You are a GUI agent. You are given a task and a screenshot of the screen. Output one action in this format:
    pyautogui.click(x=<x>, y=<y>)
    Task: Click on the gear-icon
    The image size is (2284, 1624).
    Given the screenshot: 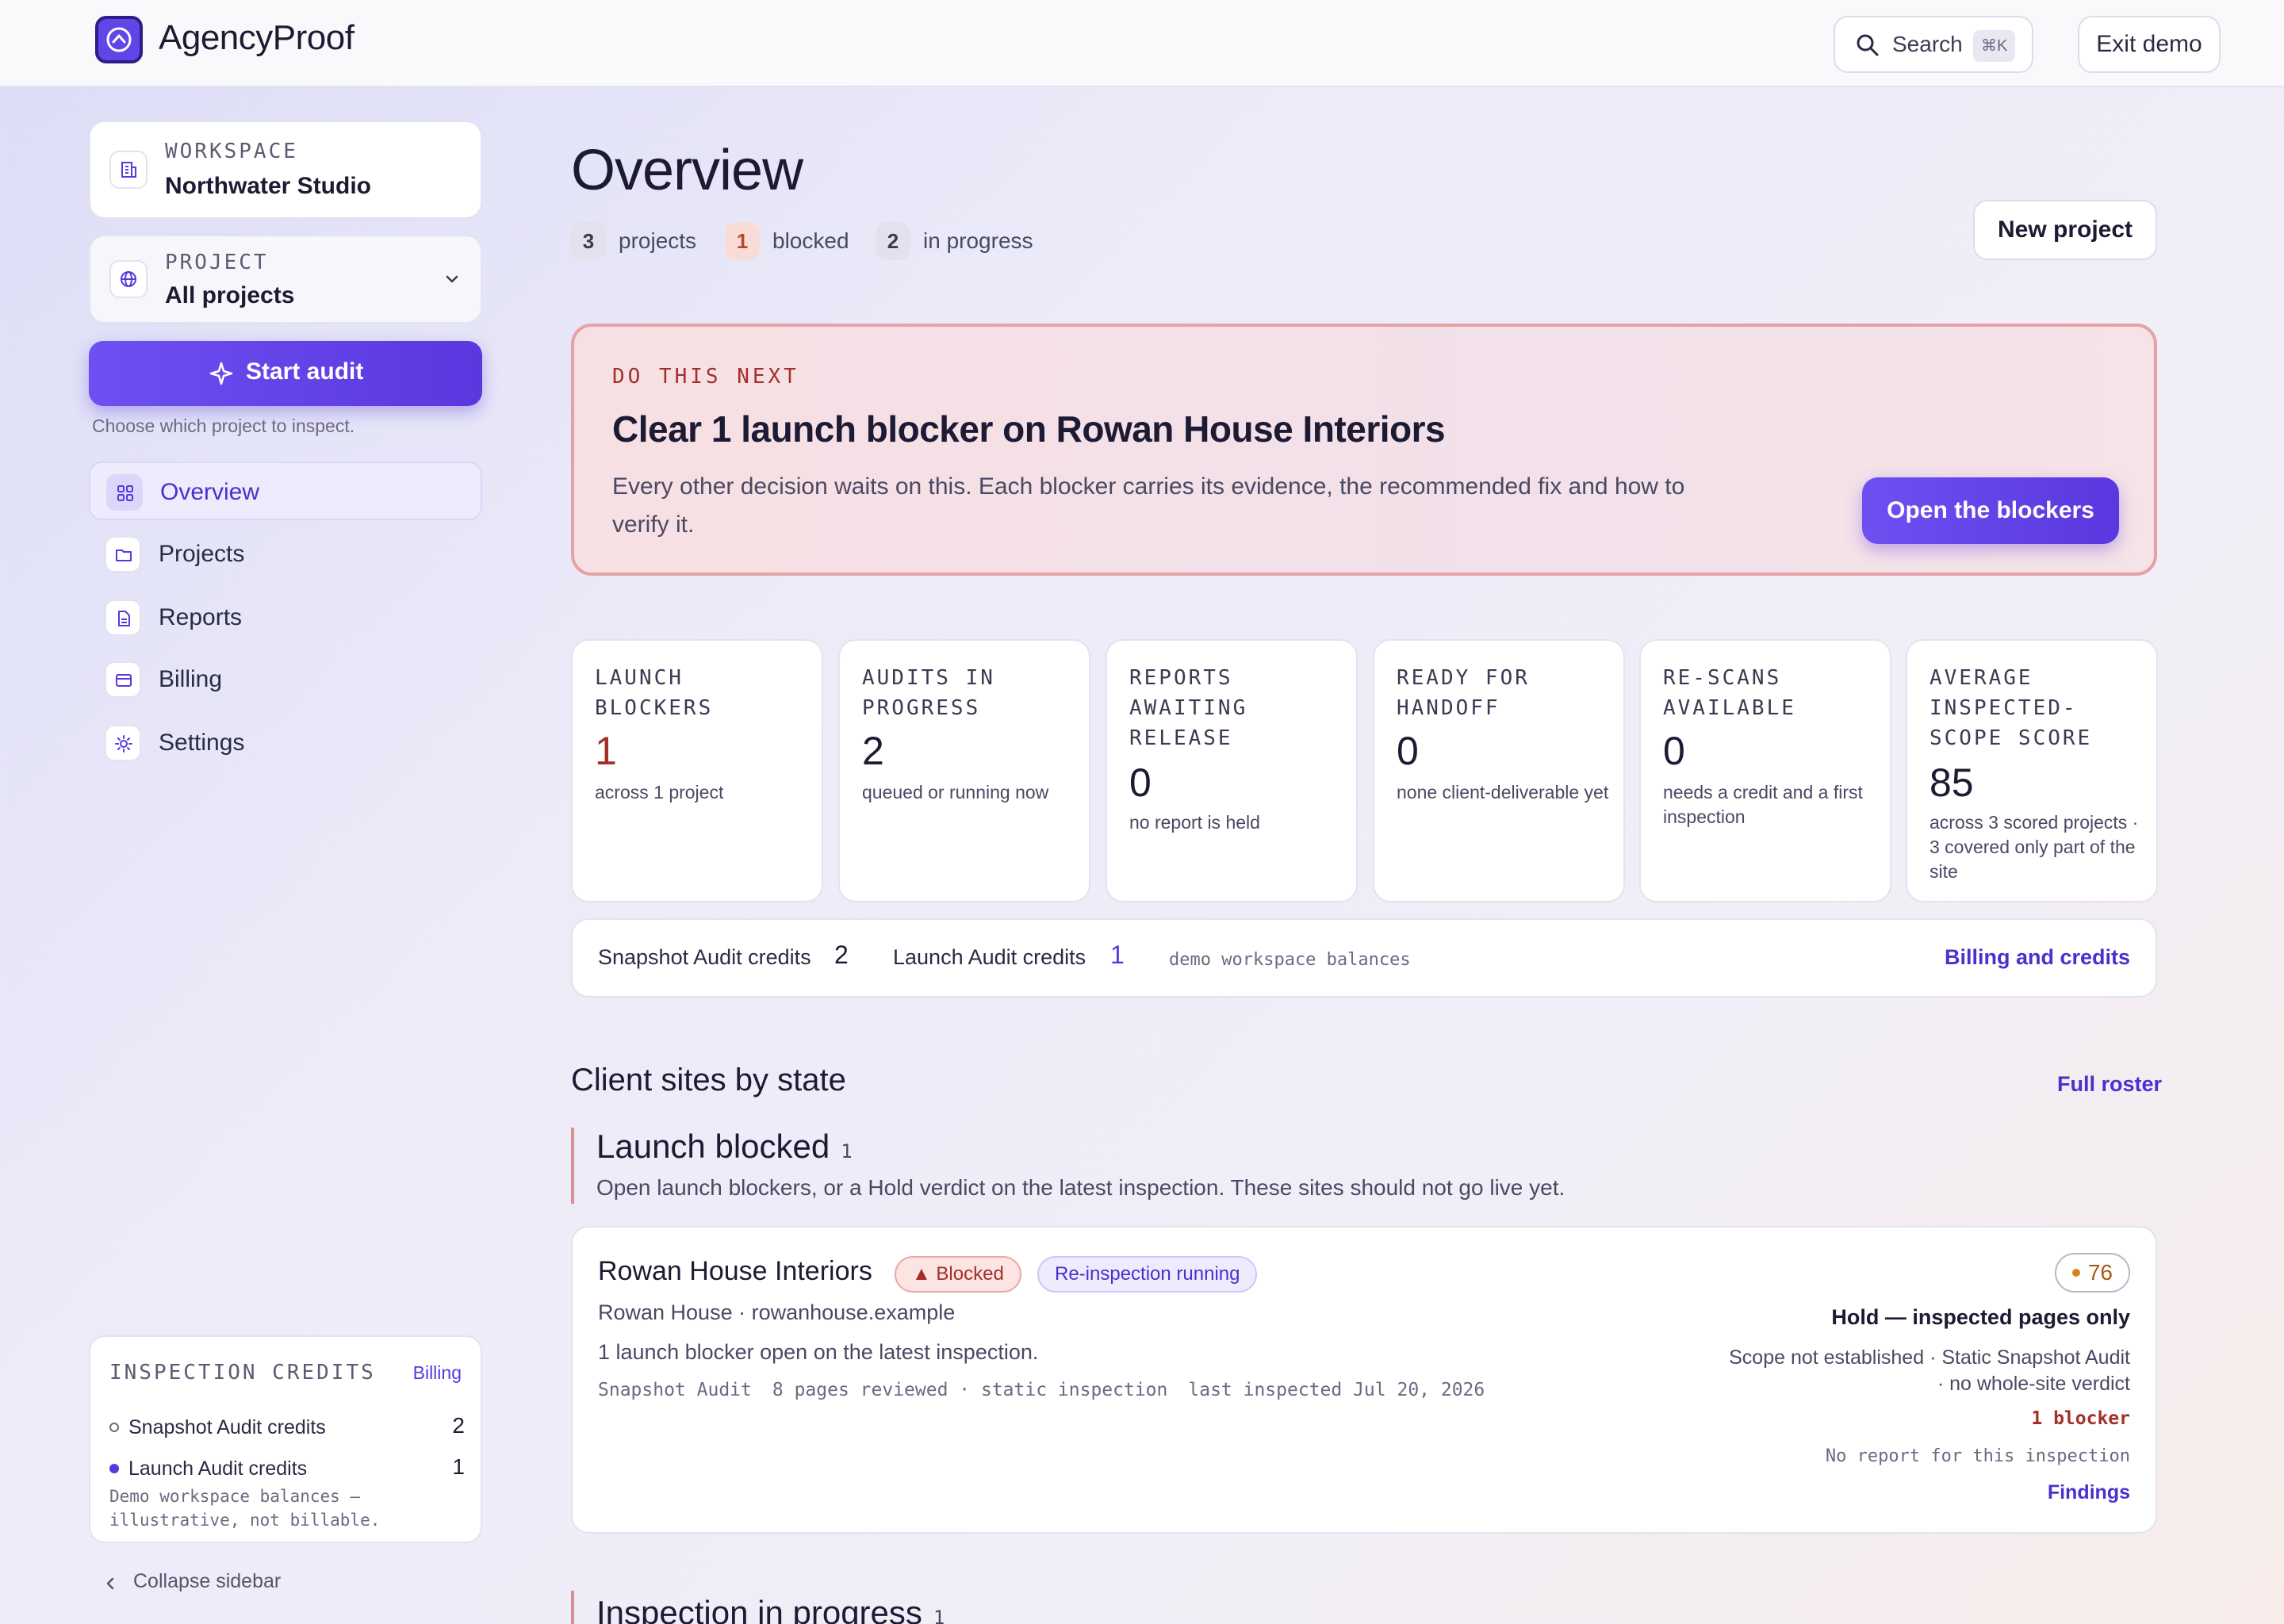 What is the action you would take?
    pyautogui.click(x=123, y=743)
    